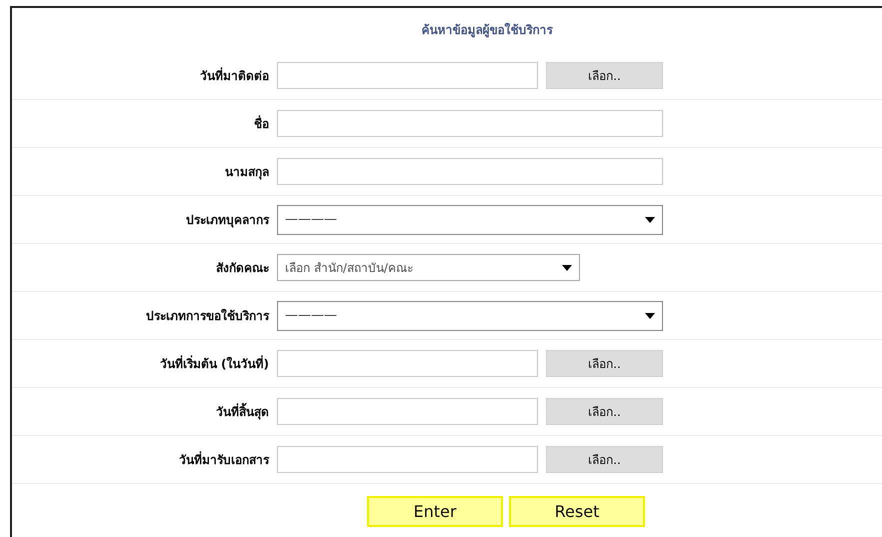  I want to click on field-label: วันที่มาติดต่อ, so click(234, 75).